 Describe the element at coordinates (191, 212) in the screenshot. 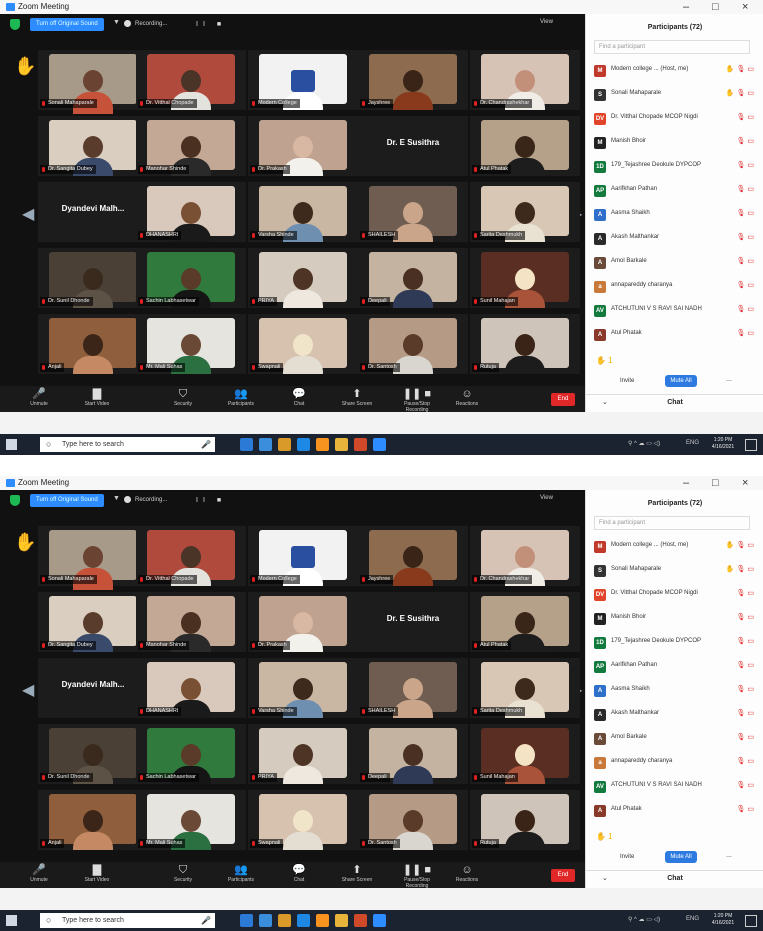

I see `participant-video-tile: DHANASHRI` at that location.